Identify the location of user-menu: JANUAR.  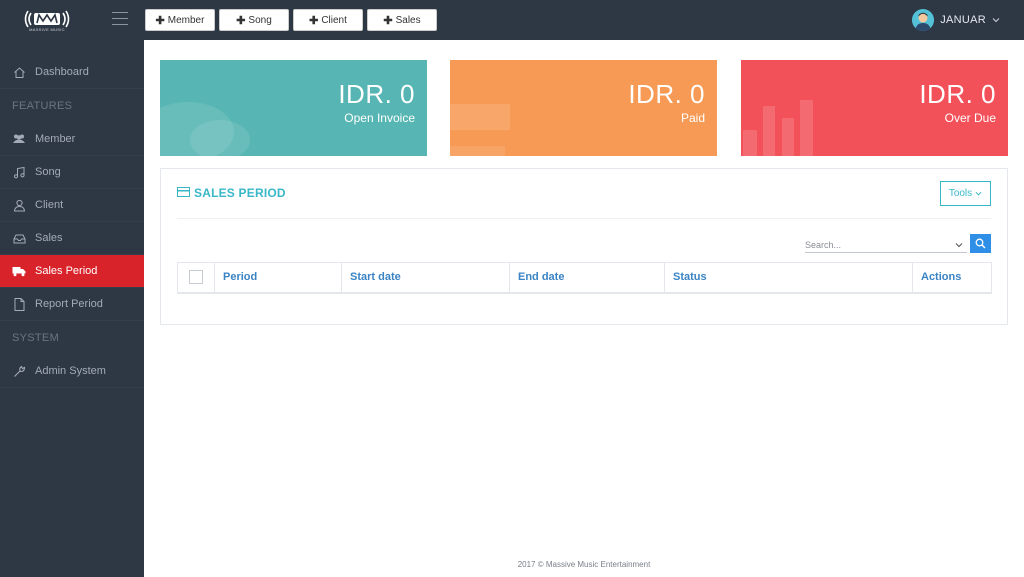
(956, 20).